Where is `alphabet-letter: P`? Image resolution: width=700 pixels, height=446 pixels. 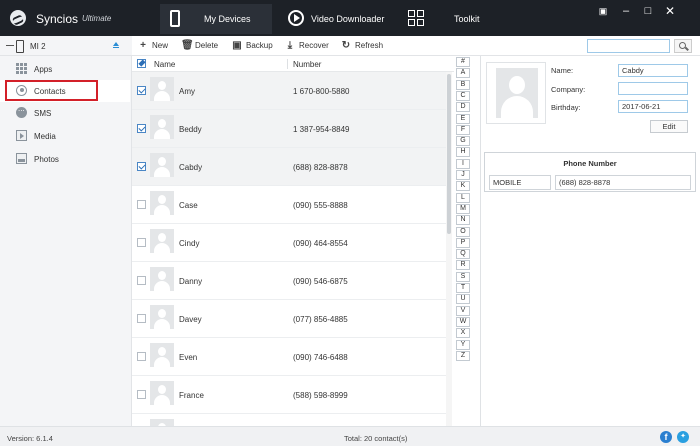
alphabet-letter: P is located at coordinates (463, 242).